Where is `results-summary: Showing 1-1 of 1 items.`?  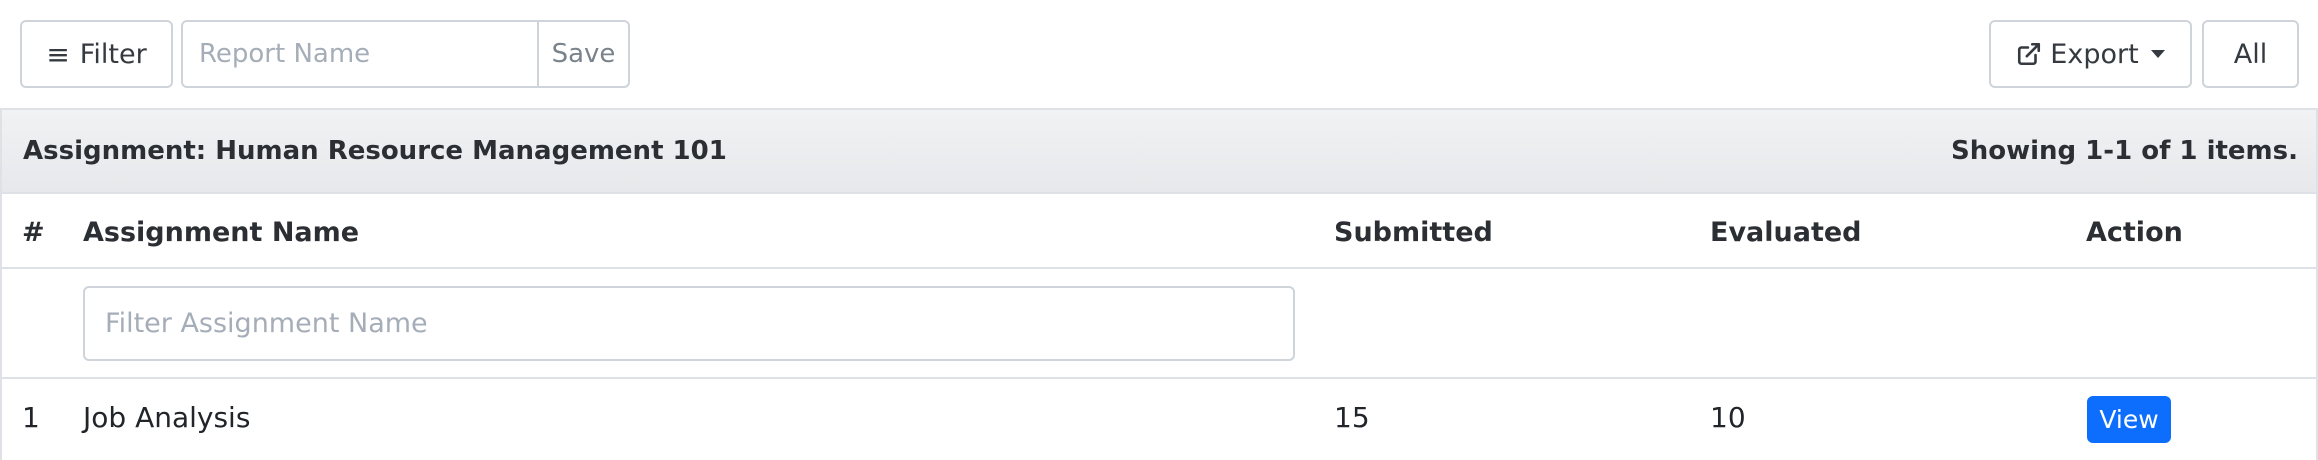
results-summary: Showing 1-1 of 1 items. is located at coordinates (2124, 151).